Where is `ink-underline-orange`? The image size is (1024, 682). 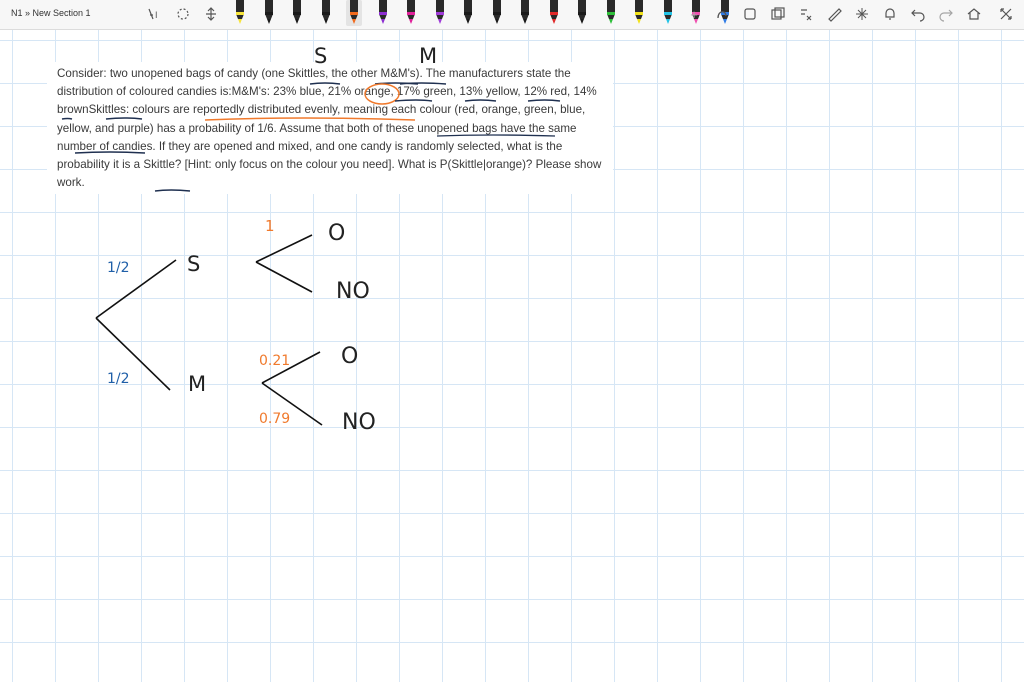
ink-underline-orange is located at coordinates (310, 119).